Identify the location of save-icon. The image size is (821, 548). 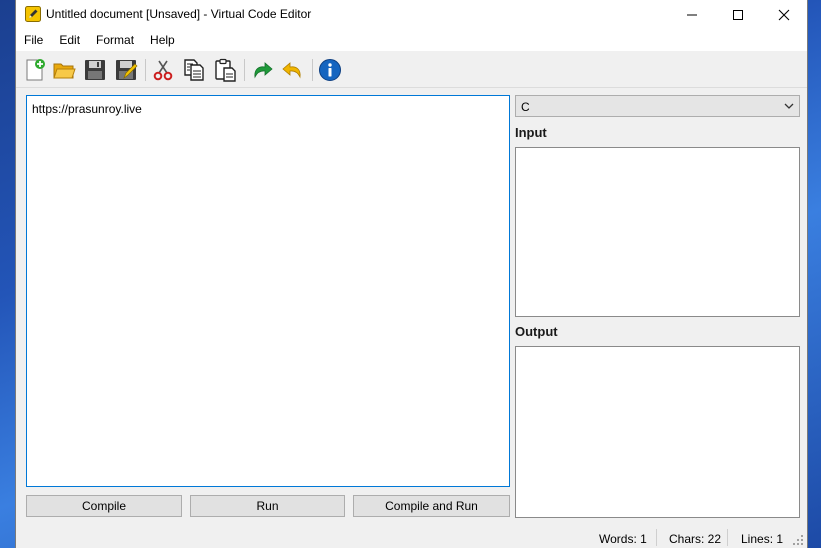
(95, 70).